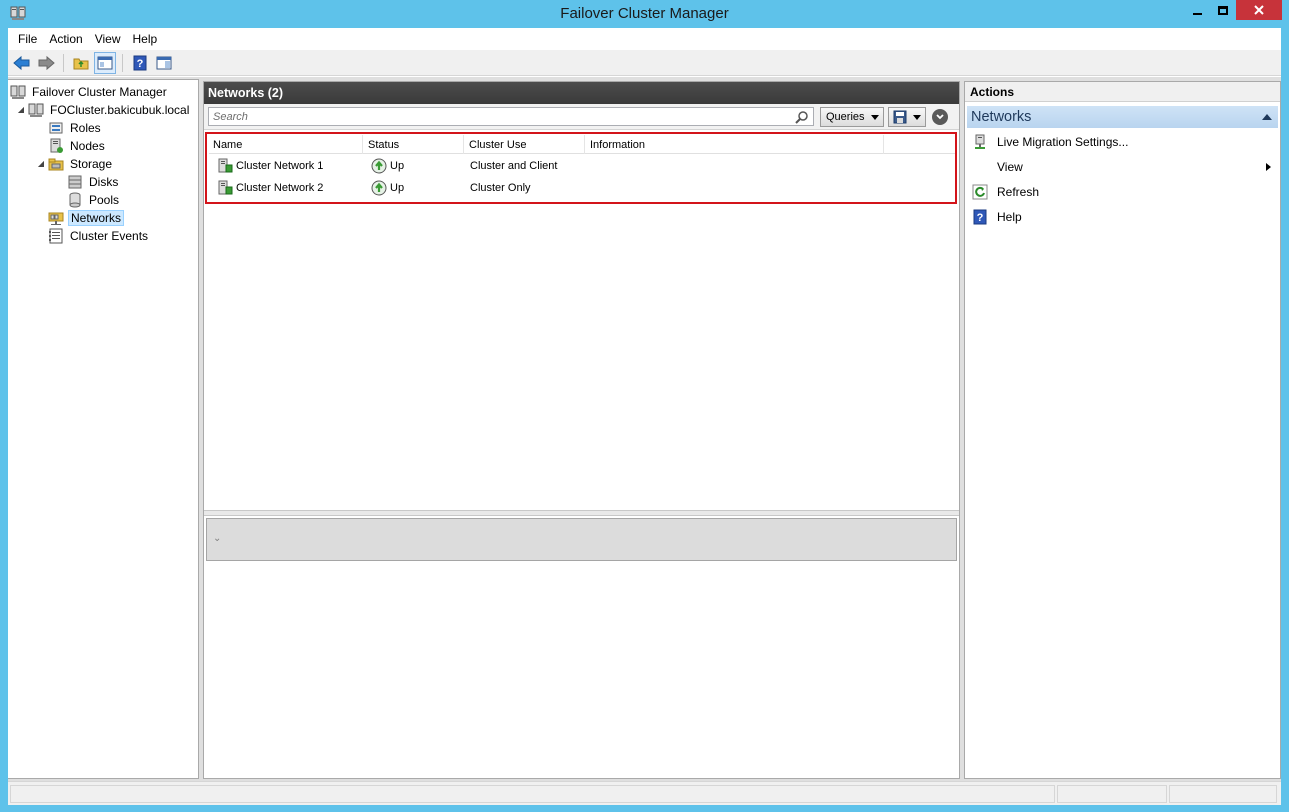  What do you see at coordinates (1197, 10) in the screenshot?
I see `minimize-button` at bounding box center [1197, 10].